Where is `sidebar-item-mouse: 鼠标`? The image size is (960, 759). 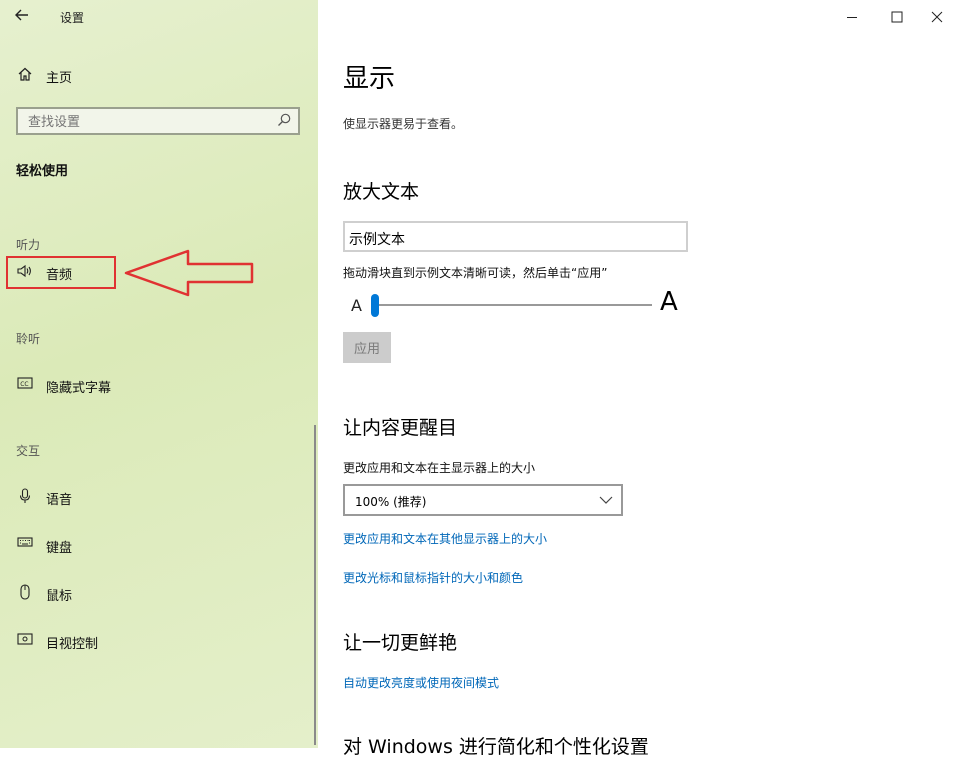
sidebar-item-mouse: 鼠标 is located at coordinates (159, 593).